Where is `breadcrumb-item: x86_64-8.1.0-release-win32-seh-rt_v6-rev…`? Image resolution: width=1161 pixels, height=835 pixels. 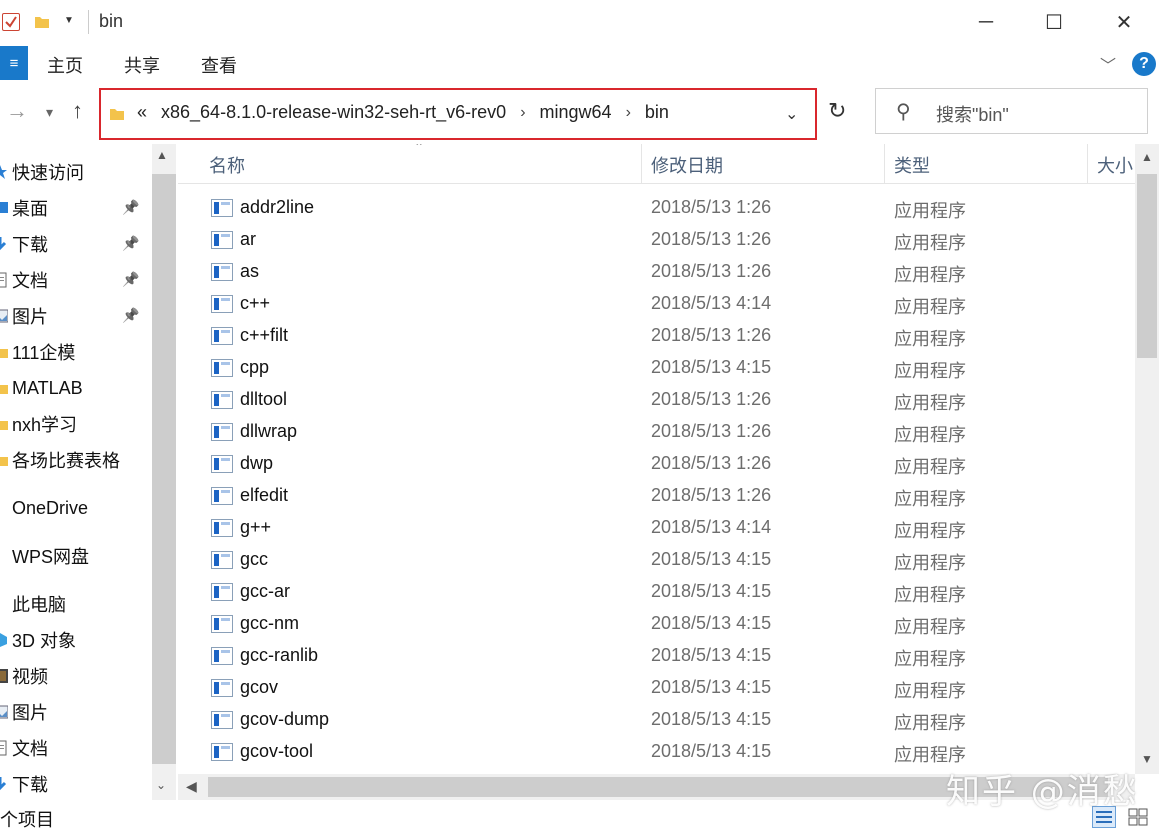
breadcrumb-item: x86_64-8.1.0-release-win32-seh-rt_v6-rev… is located at coordinates (333, 112).